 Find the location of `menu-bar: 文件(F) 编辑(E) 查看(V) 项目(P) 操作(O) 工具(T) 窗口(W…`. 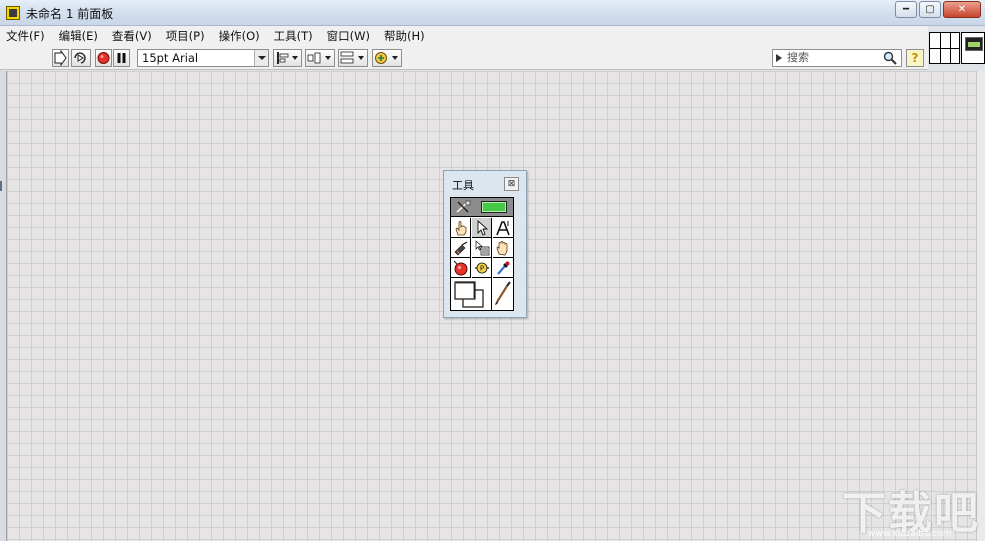

menu-bar: 文件(F) 编辑(E) 查看(V) 项目(P) 操作(O) 工具(T) 窗口(W… is located at coordinates (464, 36).